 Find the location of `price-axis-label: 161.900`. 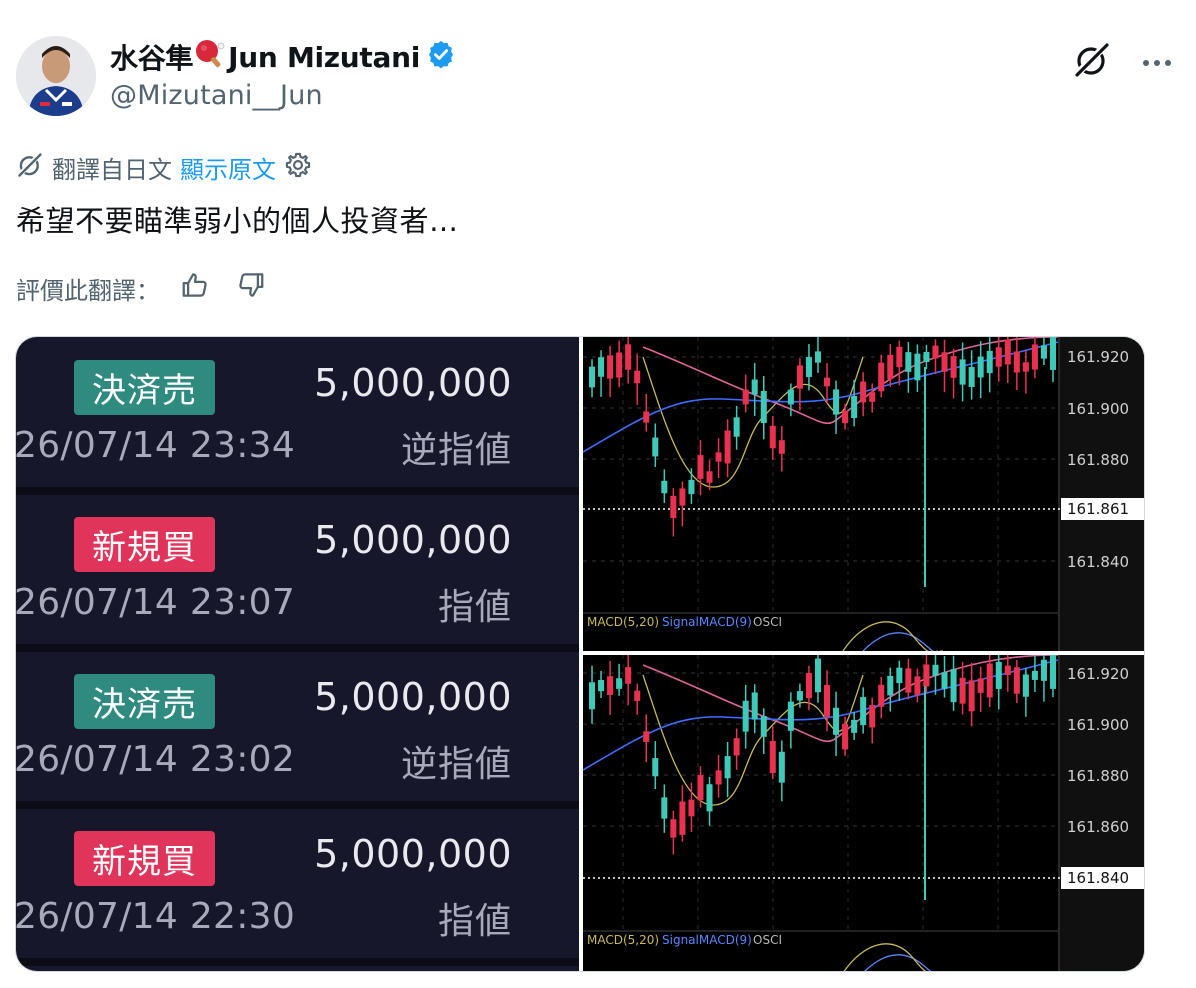

price-axis-label: 161.900 is located at coordinates (1098, 409).